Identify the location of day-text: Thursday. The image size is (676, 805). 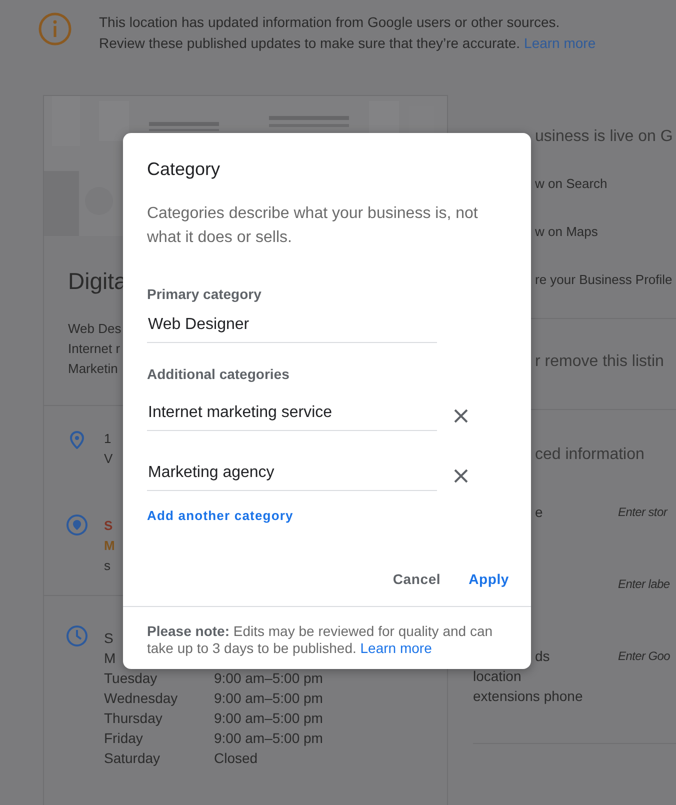
(133, 718).